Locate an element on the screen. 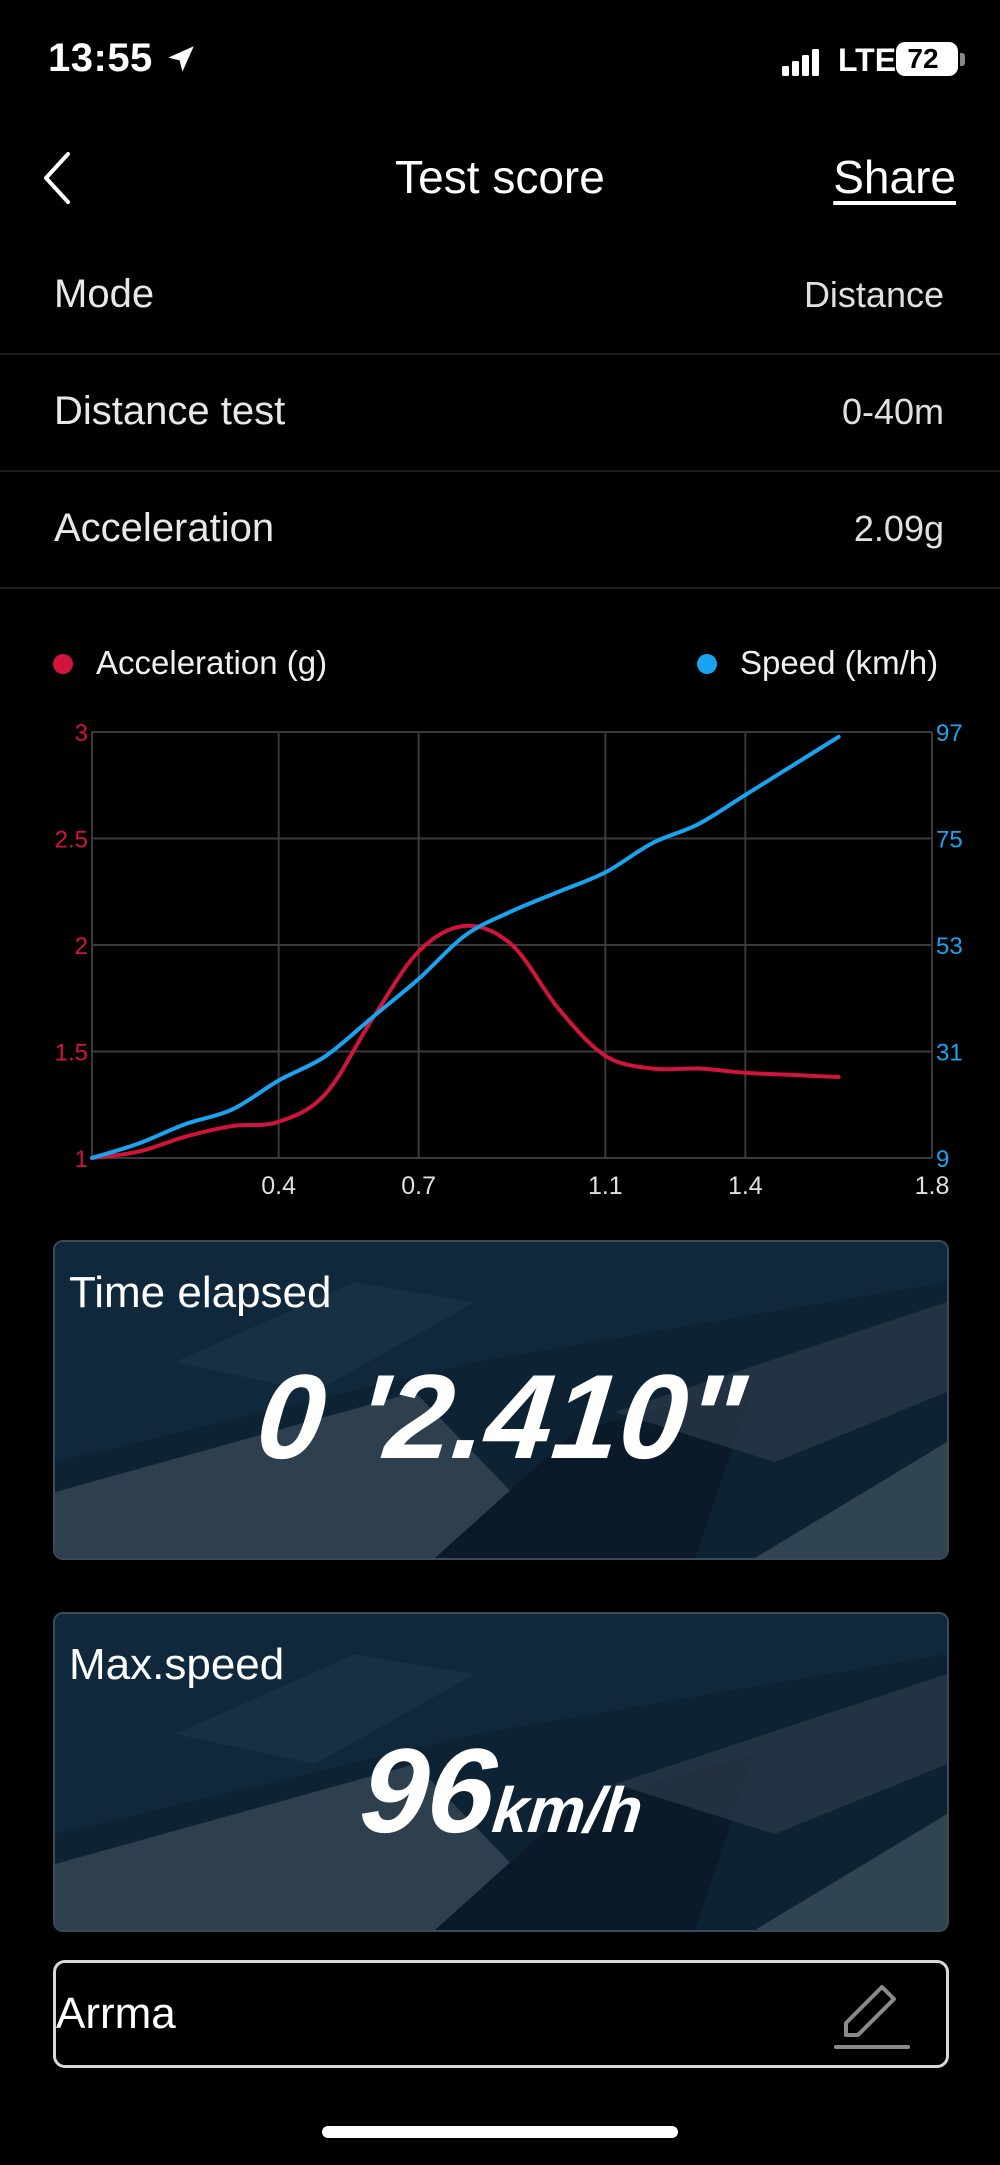  max-speed-value: 96 is located at coordinates (428, 1791).